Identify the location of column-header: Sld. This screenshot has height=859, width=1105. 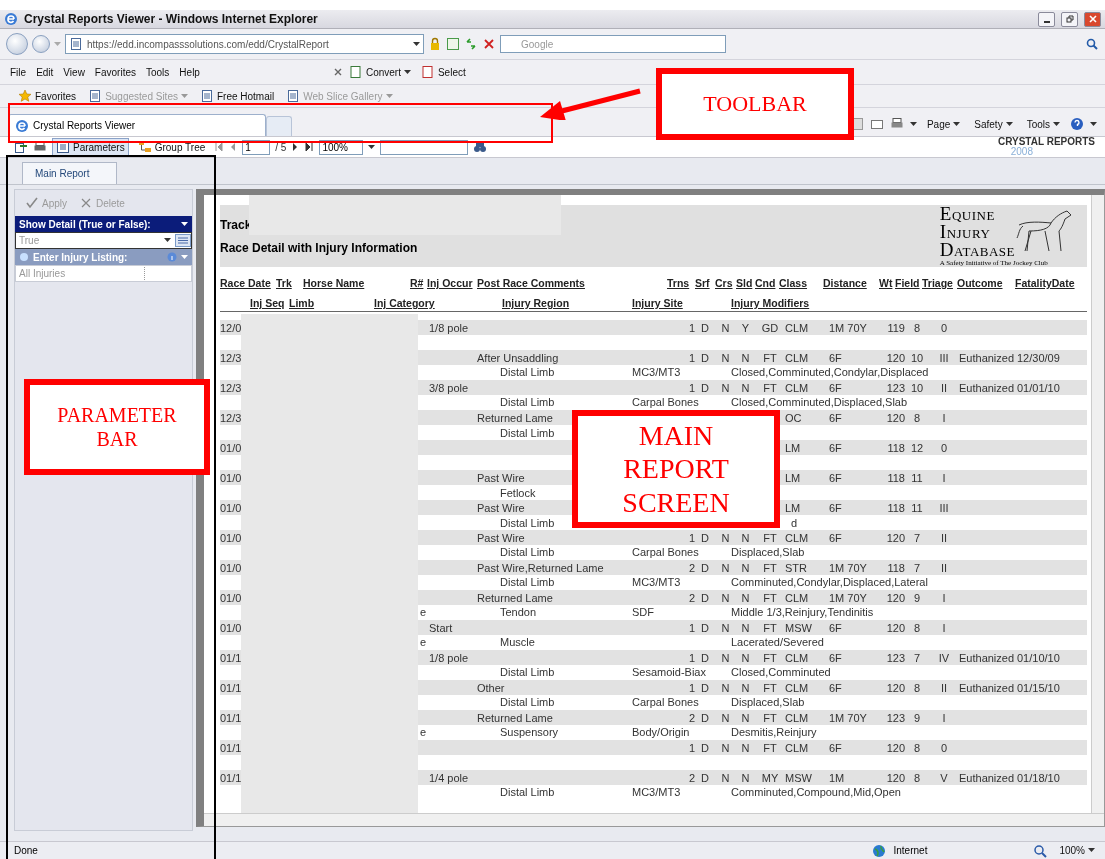
(745, 284).